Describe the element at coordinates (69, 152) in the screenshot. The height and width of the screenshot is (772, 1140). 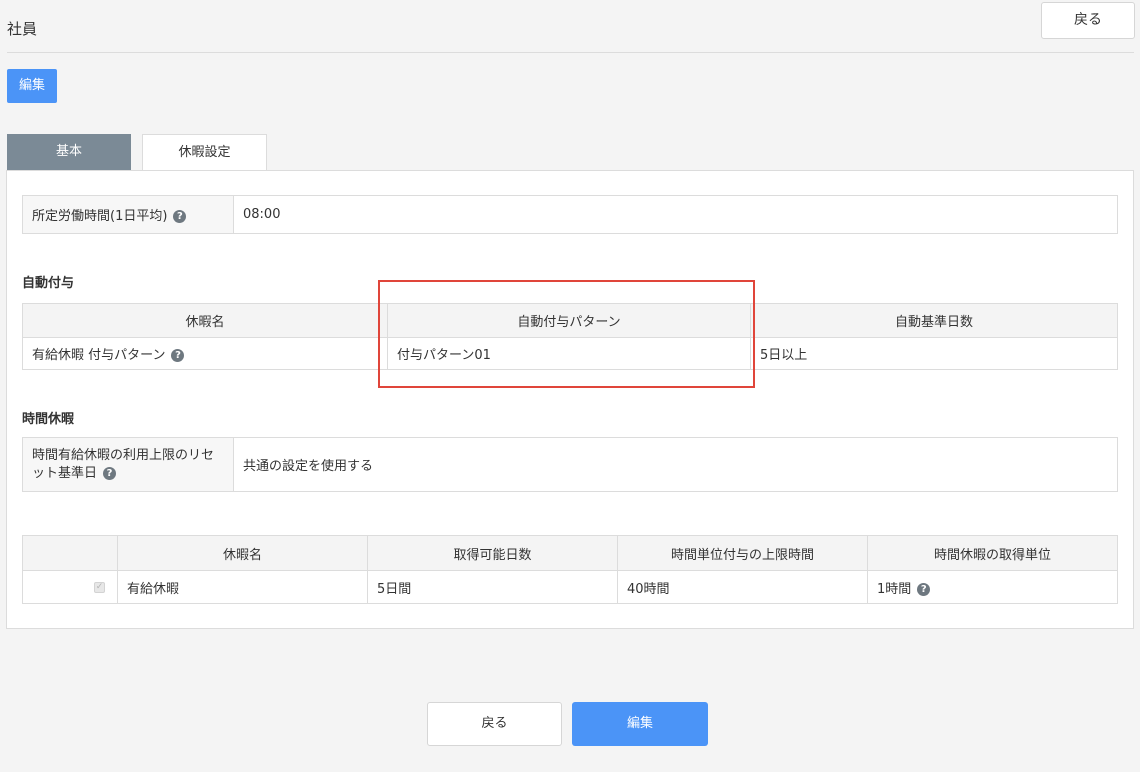
I see `tab-basic: 基本` at that location.